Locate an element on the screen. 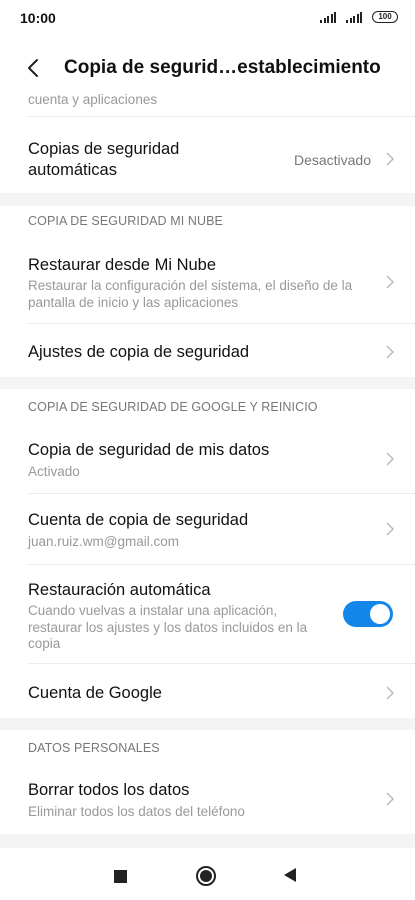 This screenshot has width=415, height=900. status-time: 10:00 is located at coordinates (38, 18).